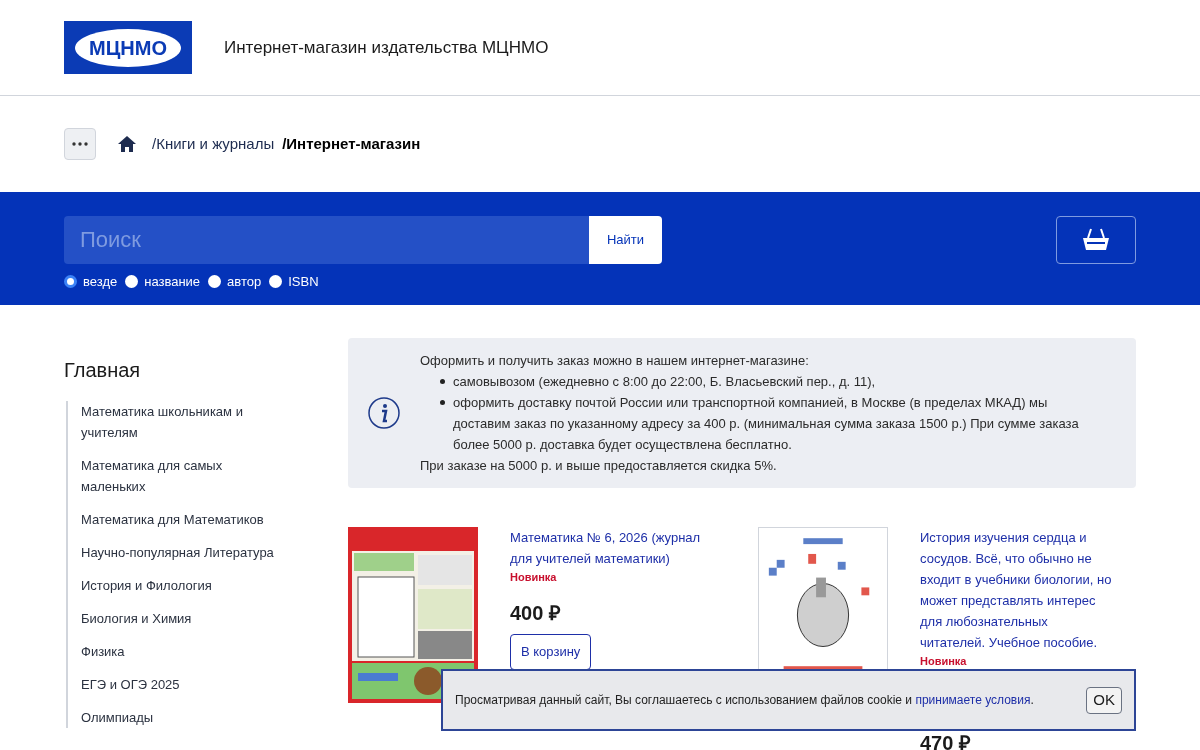 The height and width of the screenshot is (750, 1200). I want to click on category-link: Математика для самых маленьких, so click(181, 476).